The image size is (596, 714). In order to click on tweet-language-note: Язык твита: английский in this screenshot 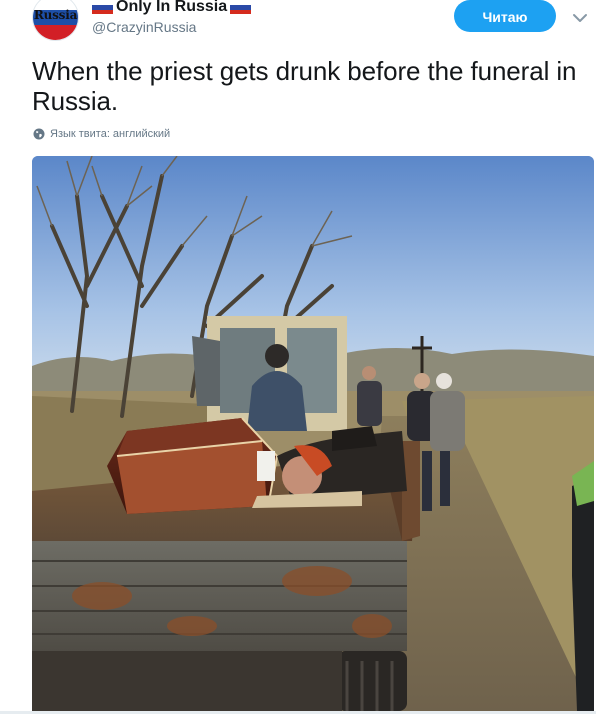, I will do `click(110, 134)`.